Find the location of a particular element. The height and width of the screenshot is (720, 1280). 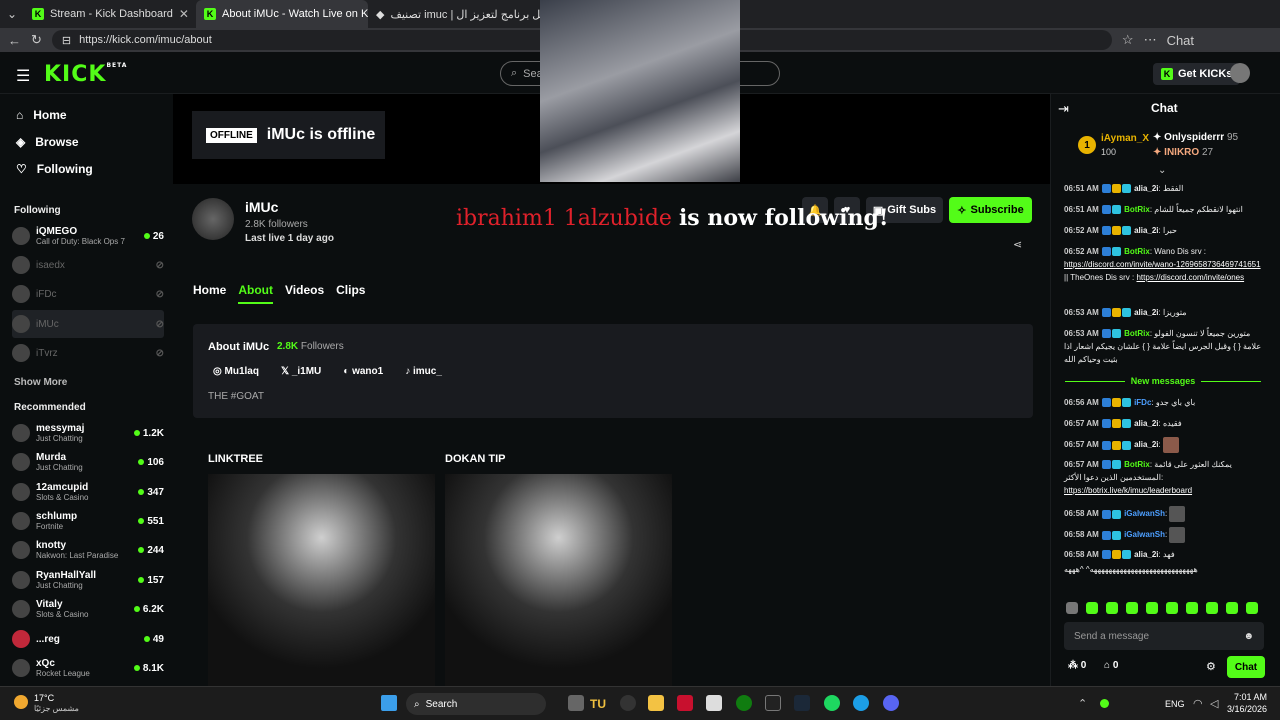

wifi-icon: ◠ is located at coordinates (1198, 703).